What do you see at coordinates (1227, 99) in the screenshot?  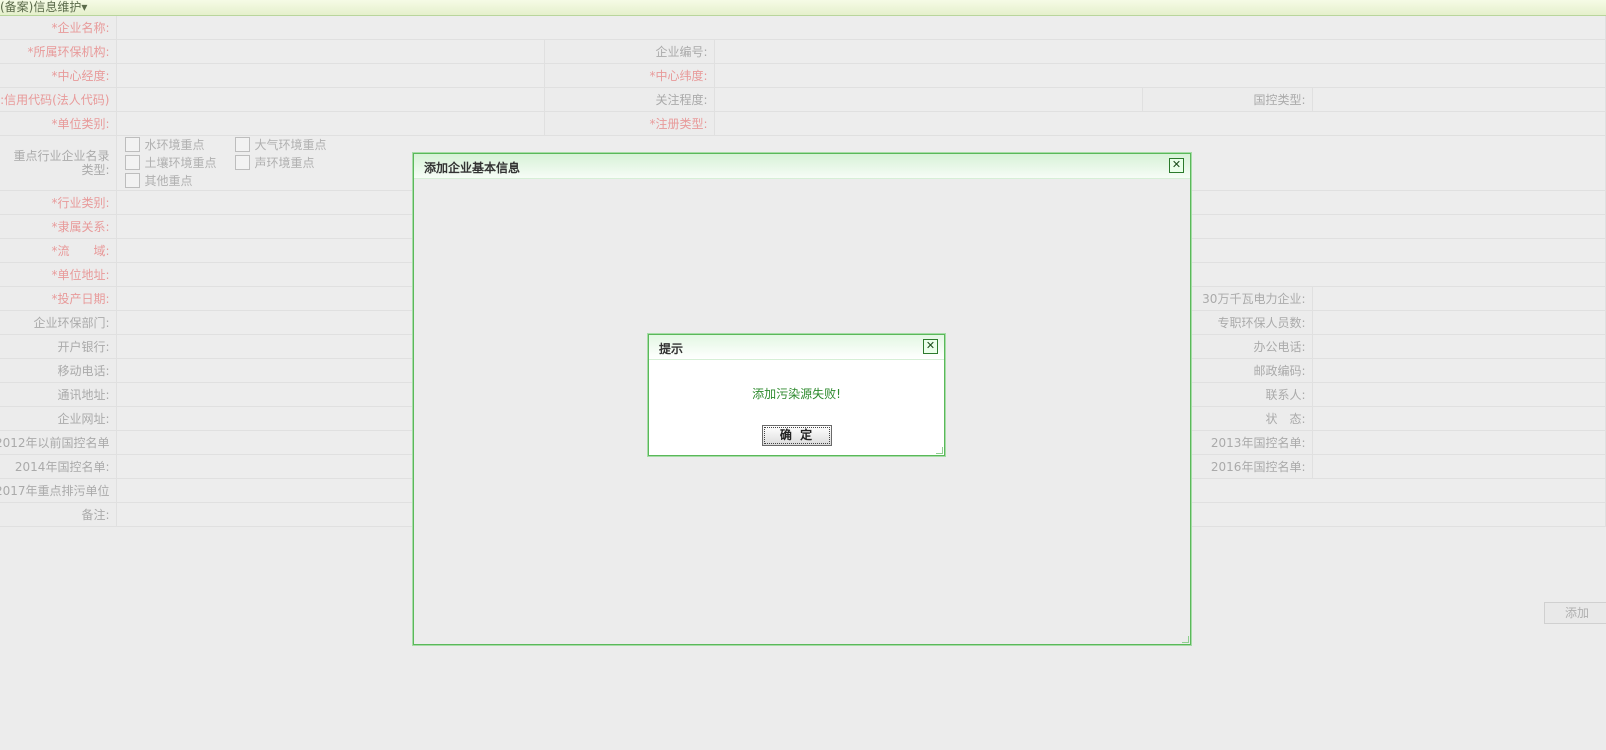 I see `label-control-type: 国控类型:` at bounding box center [1227, 99].